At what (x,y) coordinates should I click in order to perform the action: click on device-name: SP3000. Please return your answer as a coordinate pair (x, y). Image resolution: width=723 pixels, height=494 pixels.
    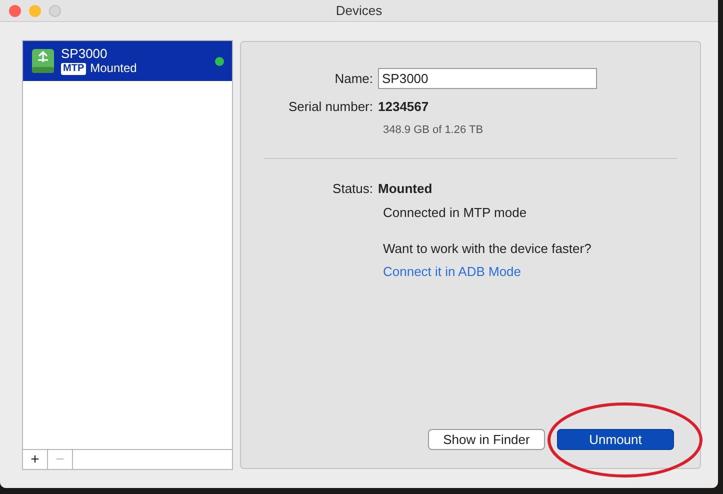
    Looking at the image, I should click on (84, 53).